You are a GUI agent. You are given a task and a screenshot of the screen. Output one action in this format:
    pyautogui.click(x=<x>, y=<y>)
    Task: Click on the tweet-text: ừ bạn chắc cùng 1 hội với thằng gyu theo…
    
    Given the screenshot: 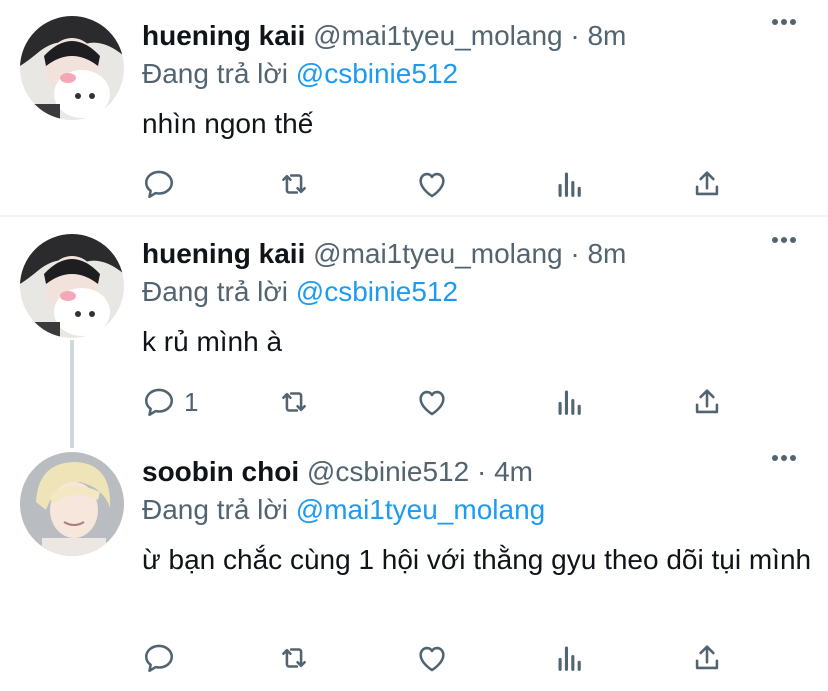 What is the action you would take?
    pyautogui.click(x=477, y=559)
    